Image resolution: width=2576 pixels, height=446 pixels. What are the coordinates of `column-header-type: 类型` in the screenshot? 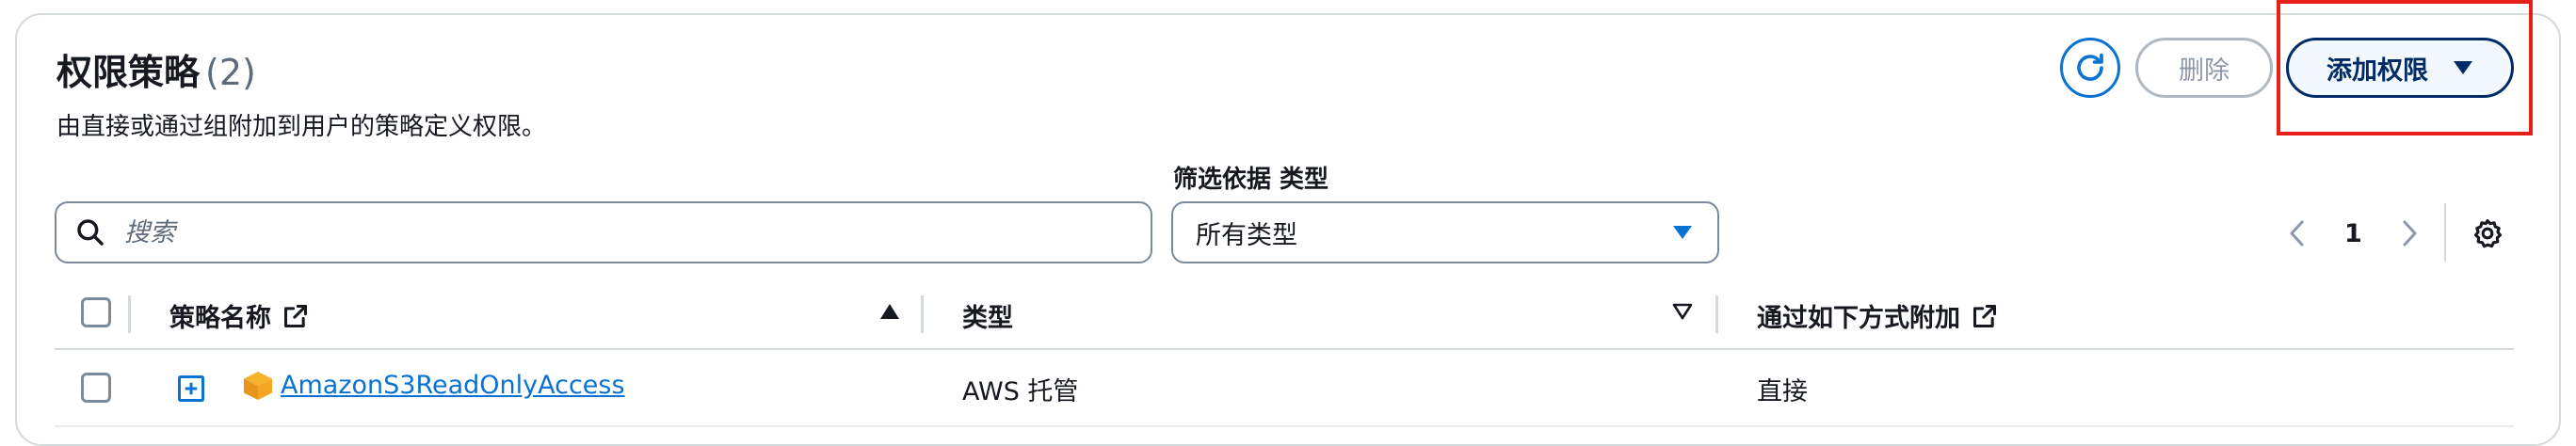 It's located at (987, 315).